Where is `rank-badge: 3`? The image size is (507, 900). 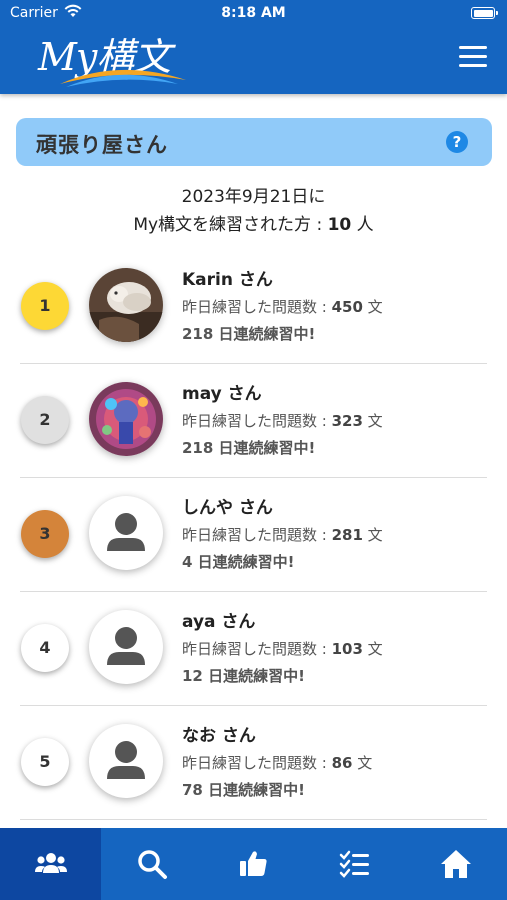 rank-badge: 3 is located at coordinates (45, 534).